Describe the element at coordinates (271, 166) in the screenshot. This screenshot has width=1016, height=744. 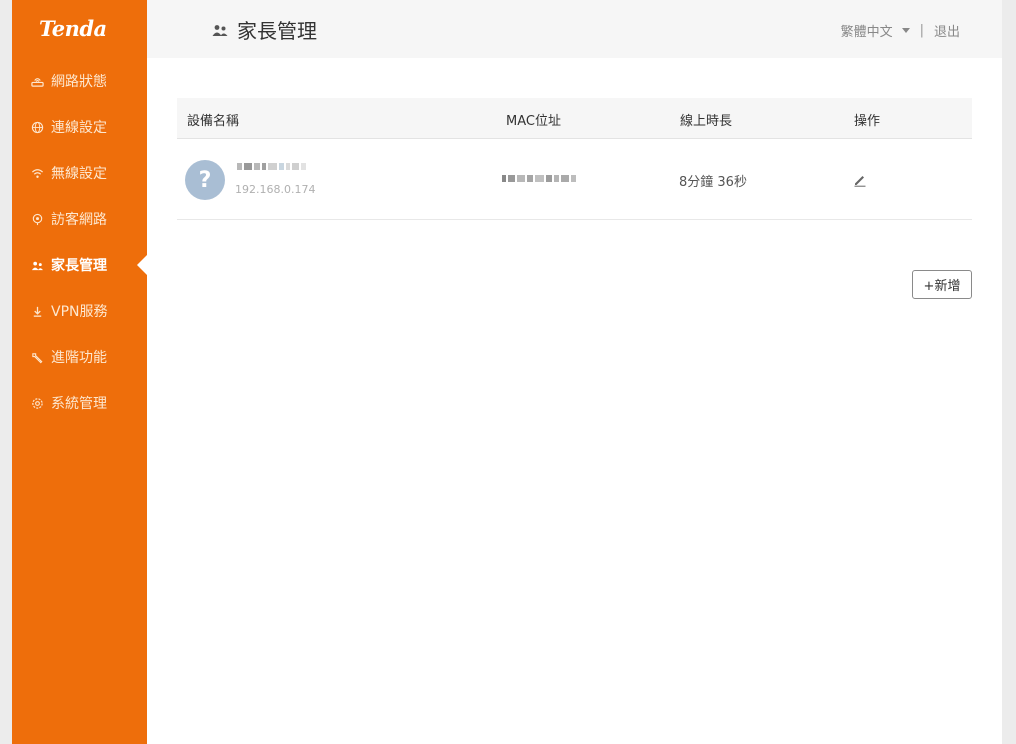
I see `device-name-redacted` at that location.